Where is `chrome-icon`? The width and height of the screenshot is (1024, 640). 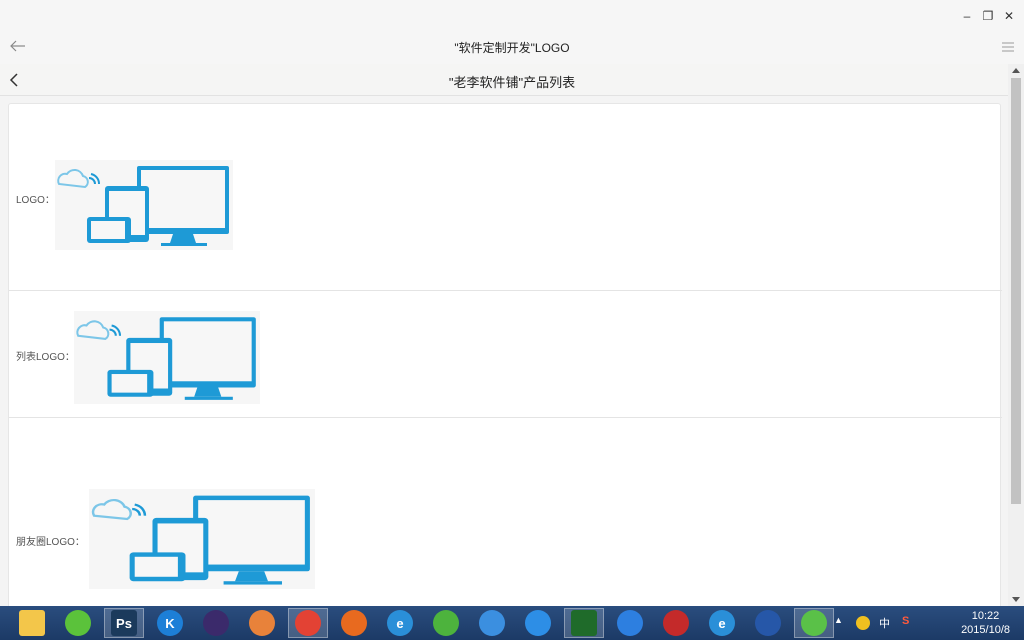
chrome-icon is located at coordinates (308, 623).